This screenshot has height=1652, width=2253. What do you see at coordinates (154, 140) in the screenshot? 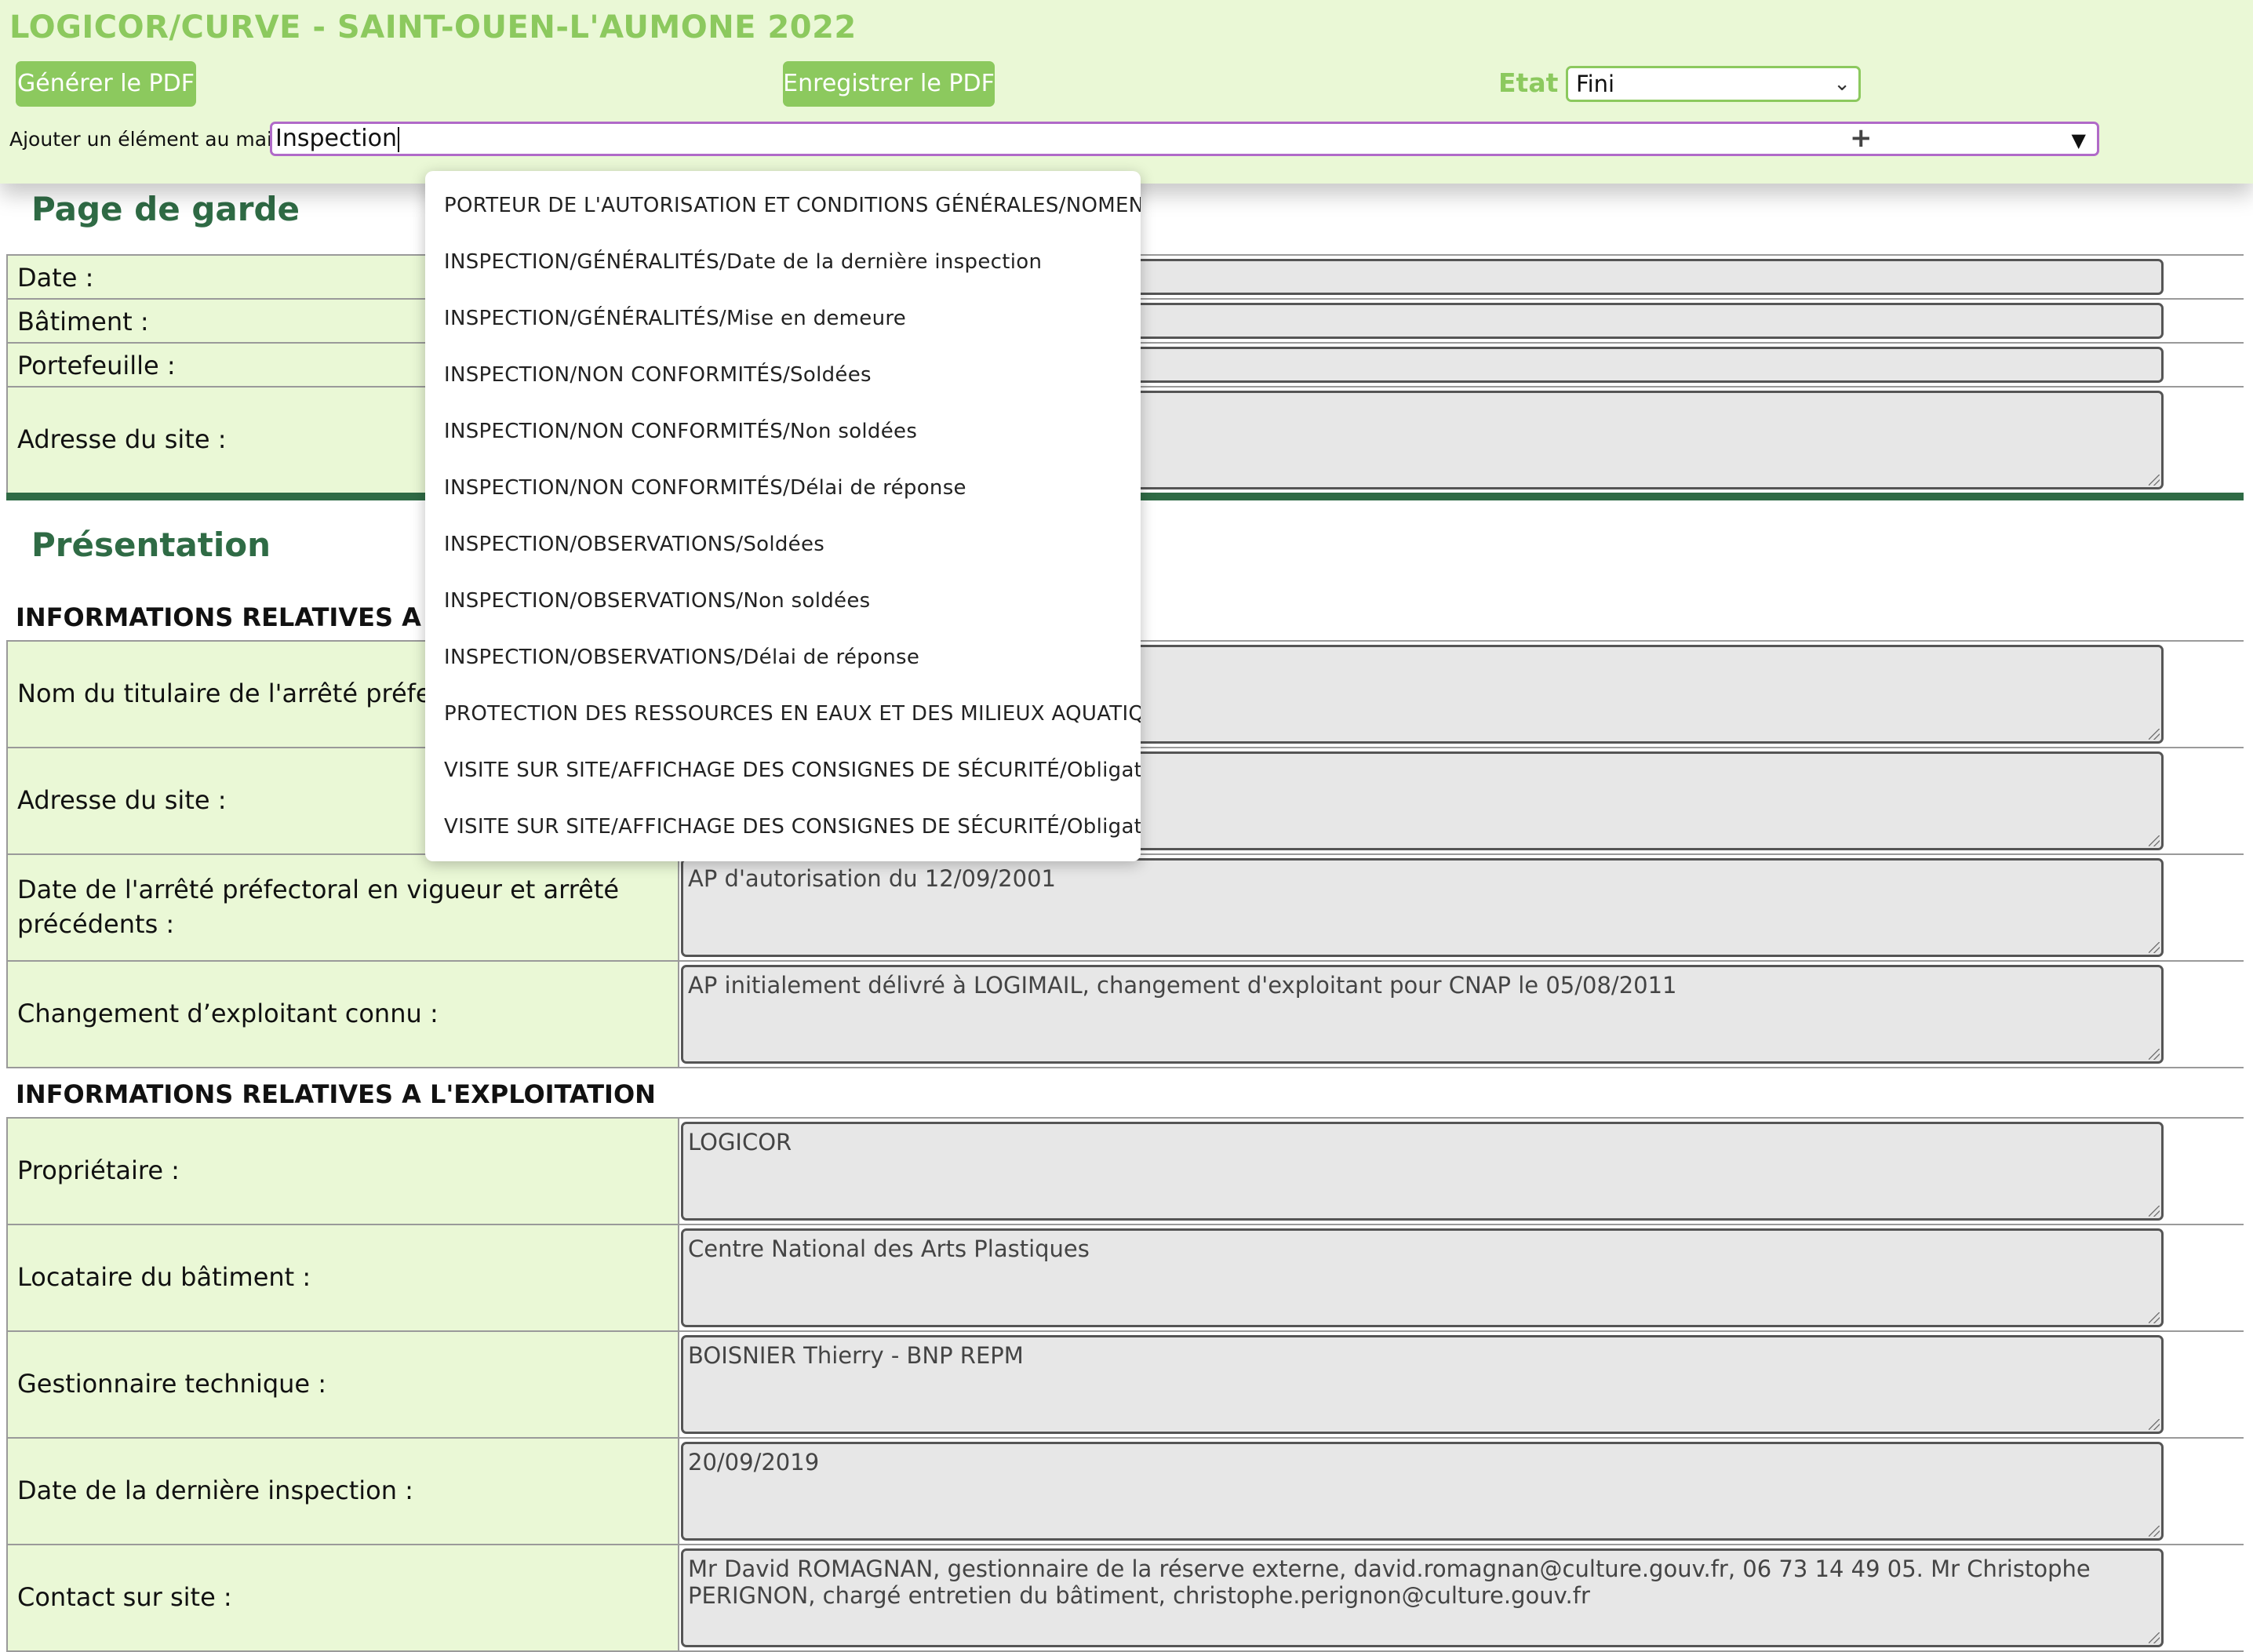
I see `add-element-label: Ajouter un élément au main :` at bounding box center [154, 140].